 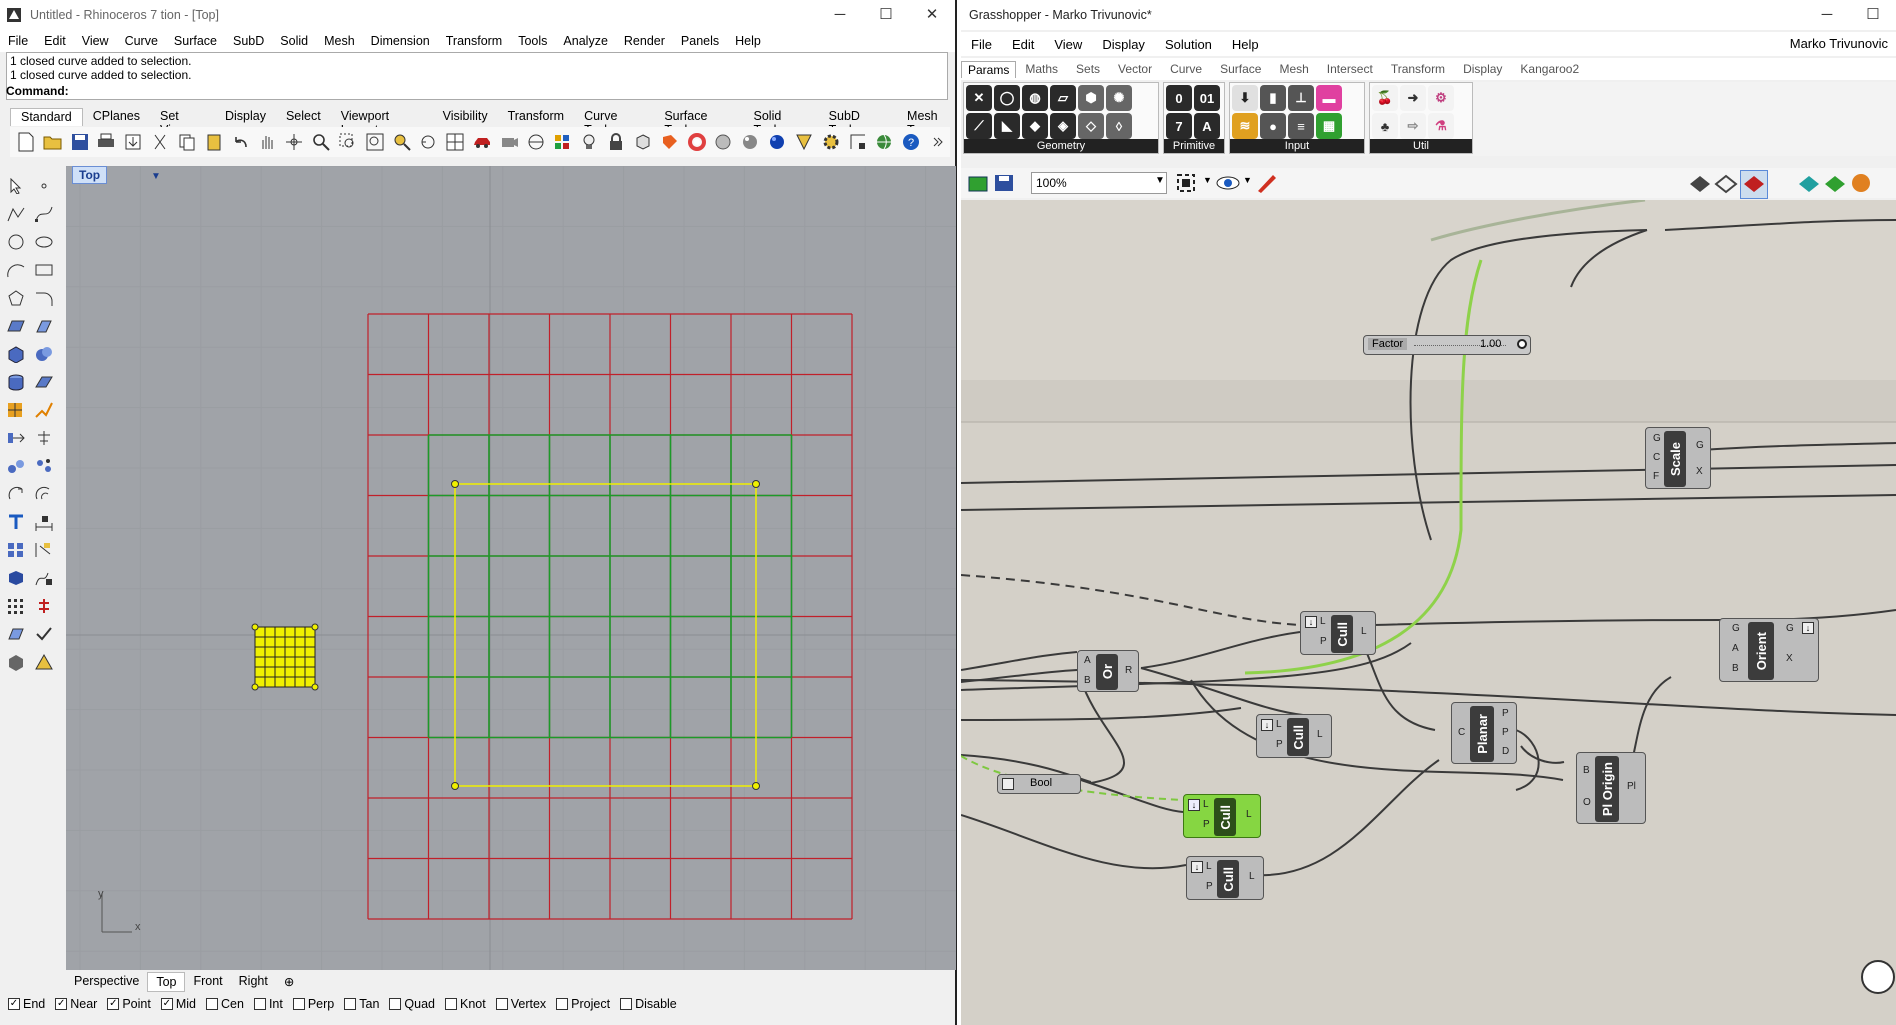 I want to click on component-cull-selected: ↓ L P Cull L, so click(x=1222, y=816).